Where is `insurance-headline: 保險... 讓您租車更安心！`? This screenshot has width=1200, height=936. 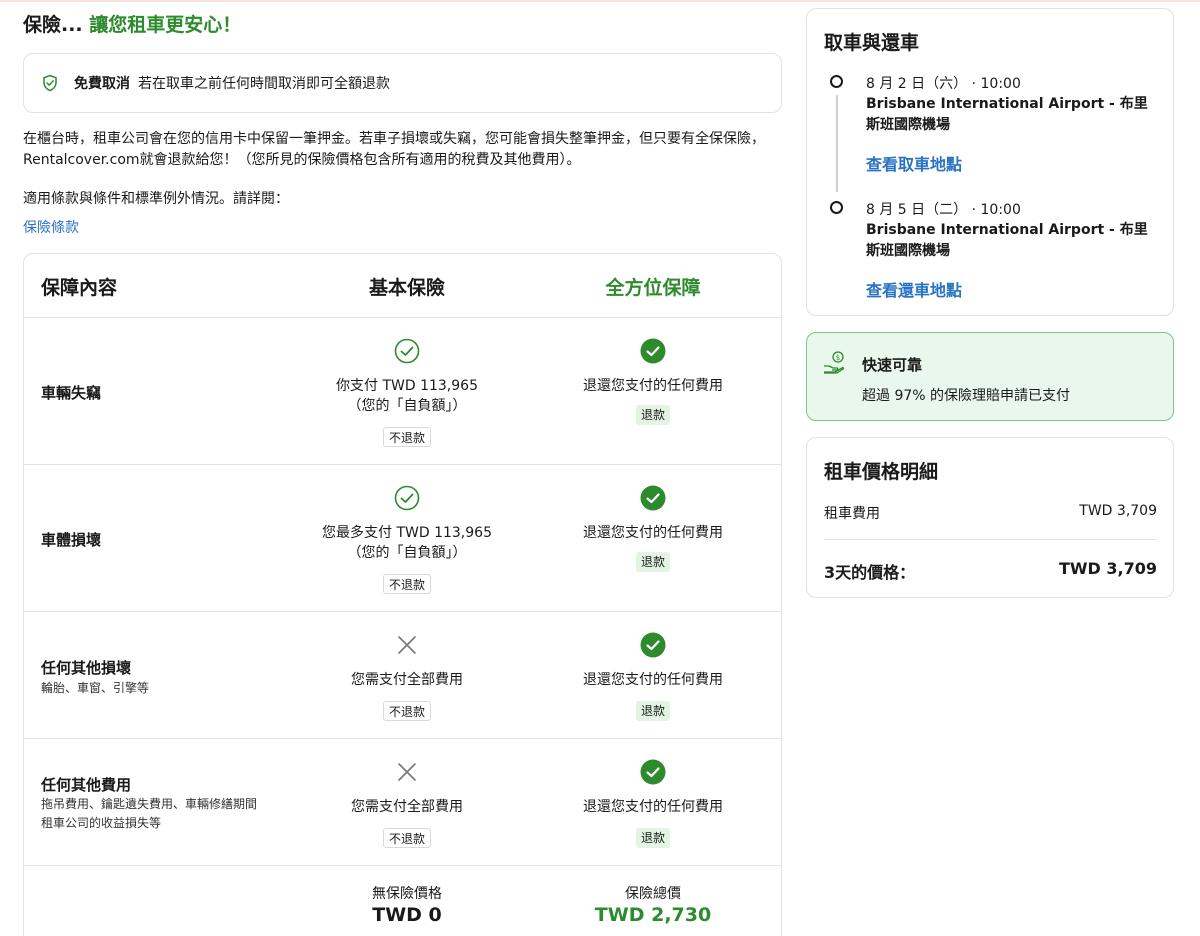 insurance-headline: 保險... 讓您租車更安心！ is located at coordinates (132, 23).